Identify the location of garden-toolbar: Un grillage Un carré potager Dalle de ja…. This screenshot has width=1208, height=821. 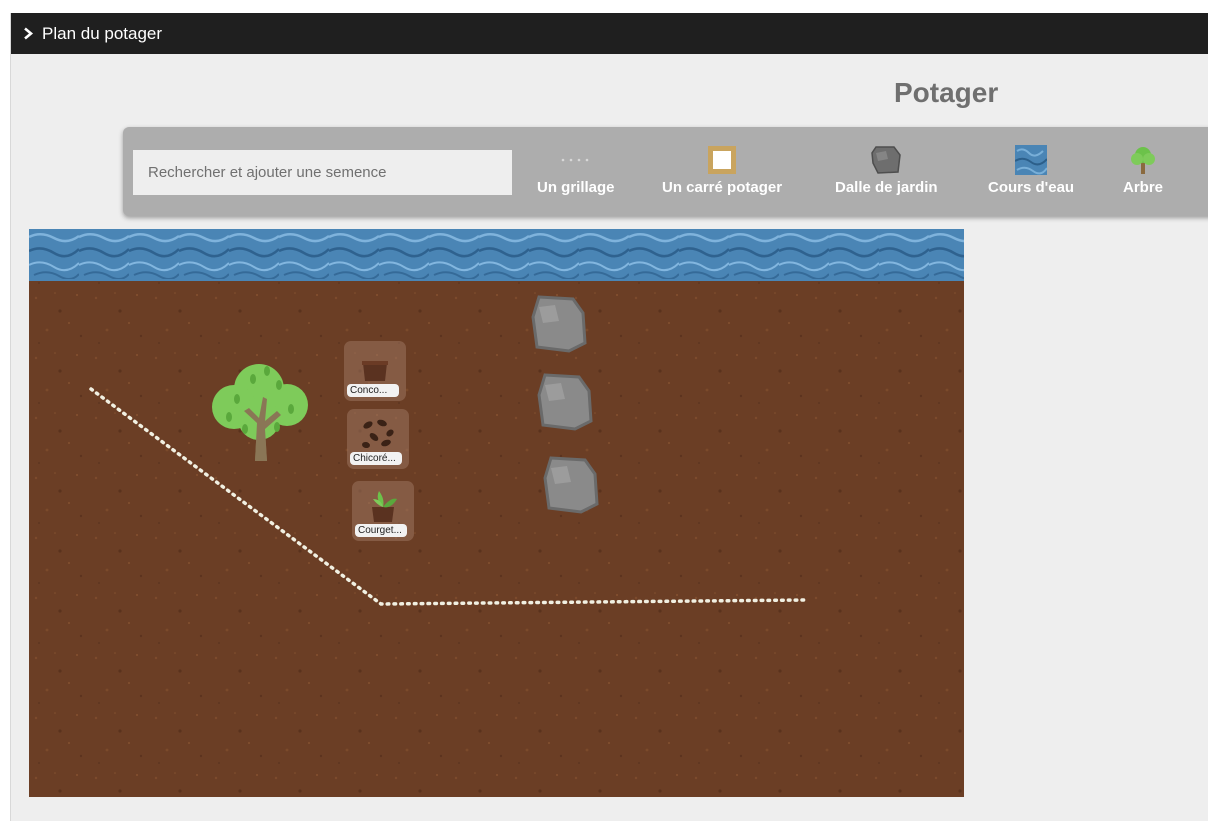
(665, 171).